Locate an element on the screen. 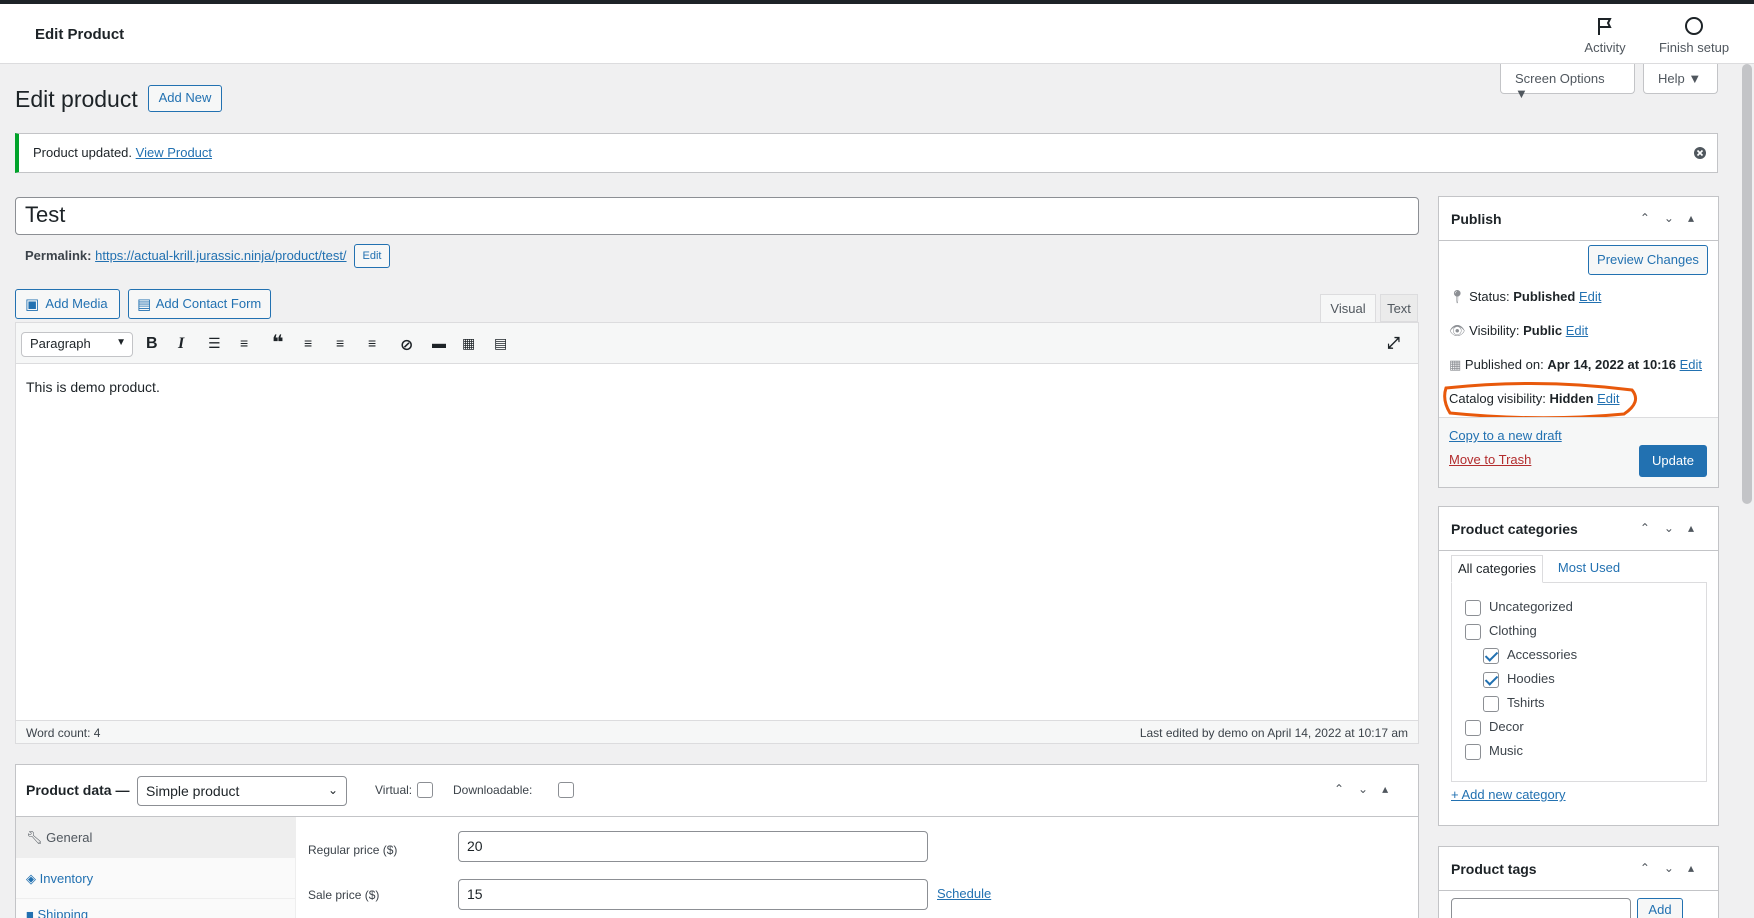  category-label: Accessories is located at coordinates (1542, 654).